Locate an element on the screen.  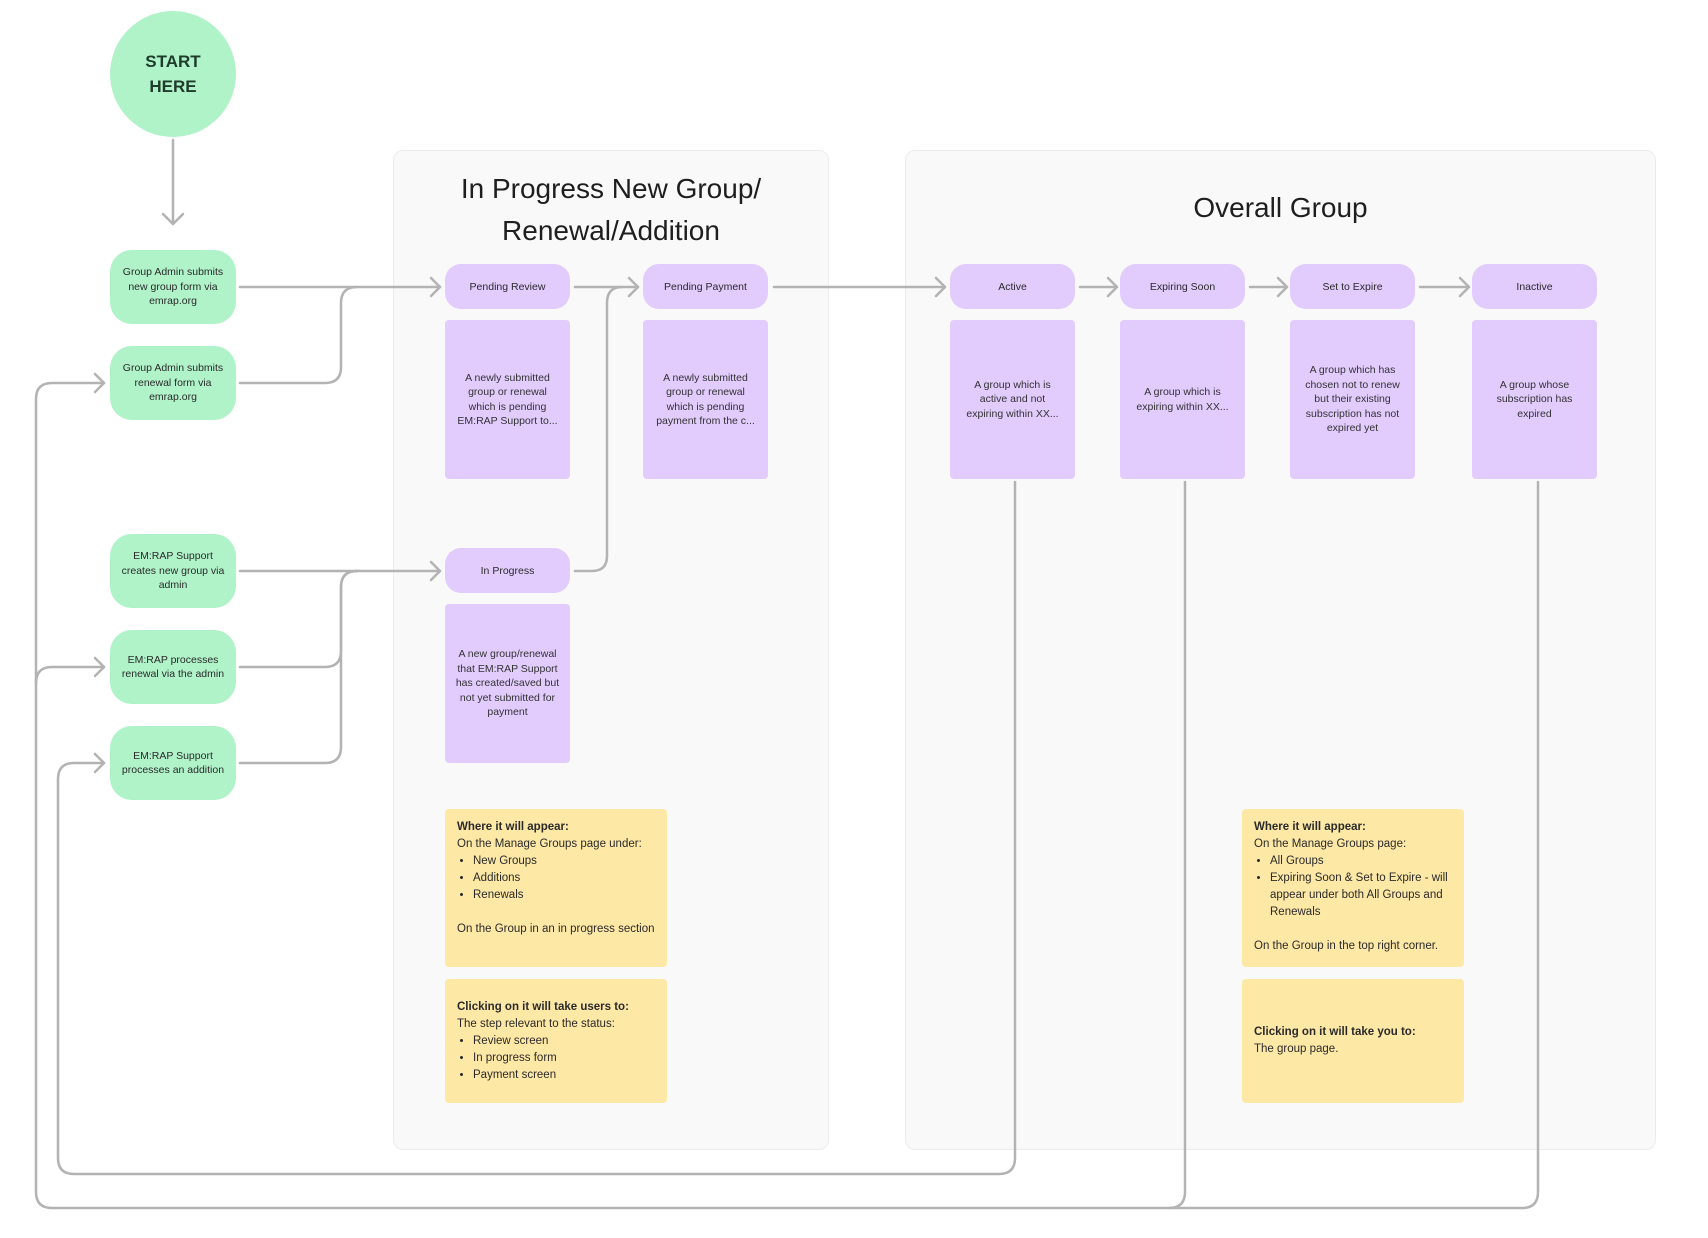
note-heading: Clicking on it will take users to: is located at coordinates (543, 1007).